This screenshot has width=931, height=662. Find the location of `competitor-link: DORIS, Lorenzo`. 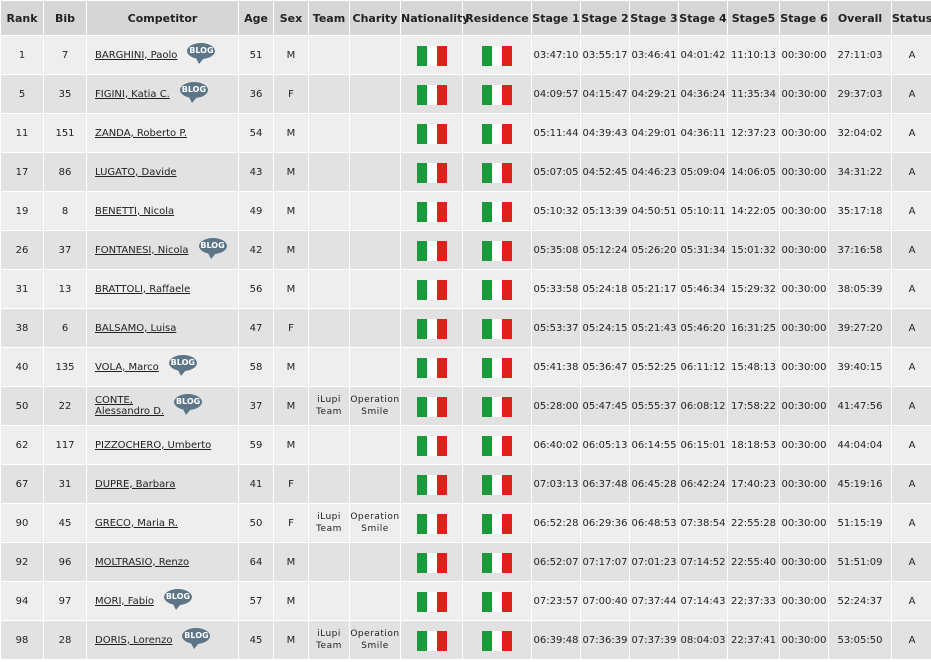

competitor-link: DORIS, Lorenzo is located at coordinates (133, 640).